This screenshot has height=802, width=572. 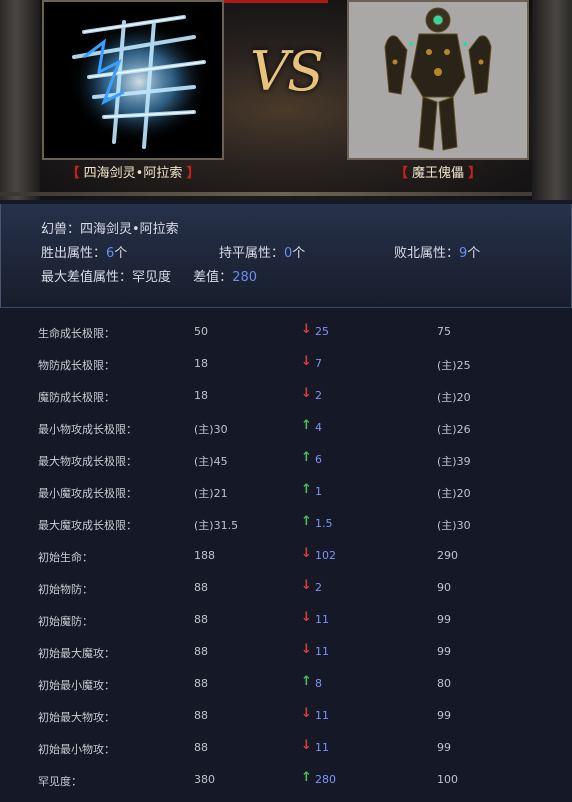 I want to click on diff-value: 4, so click(x=318, y=427).